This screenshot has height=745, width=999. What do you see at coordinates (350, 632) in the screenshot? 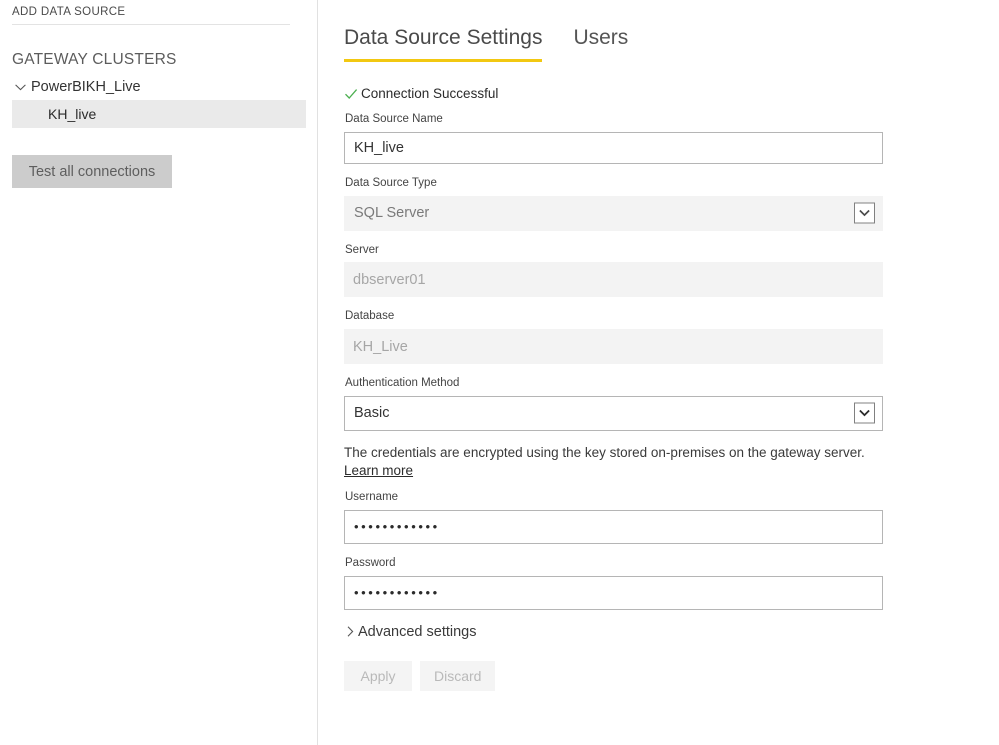
I see `chevron-right-icon` at bounding box center [350, 632].